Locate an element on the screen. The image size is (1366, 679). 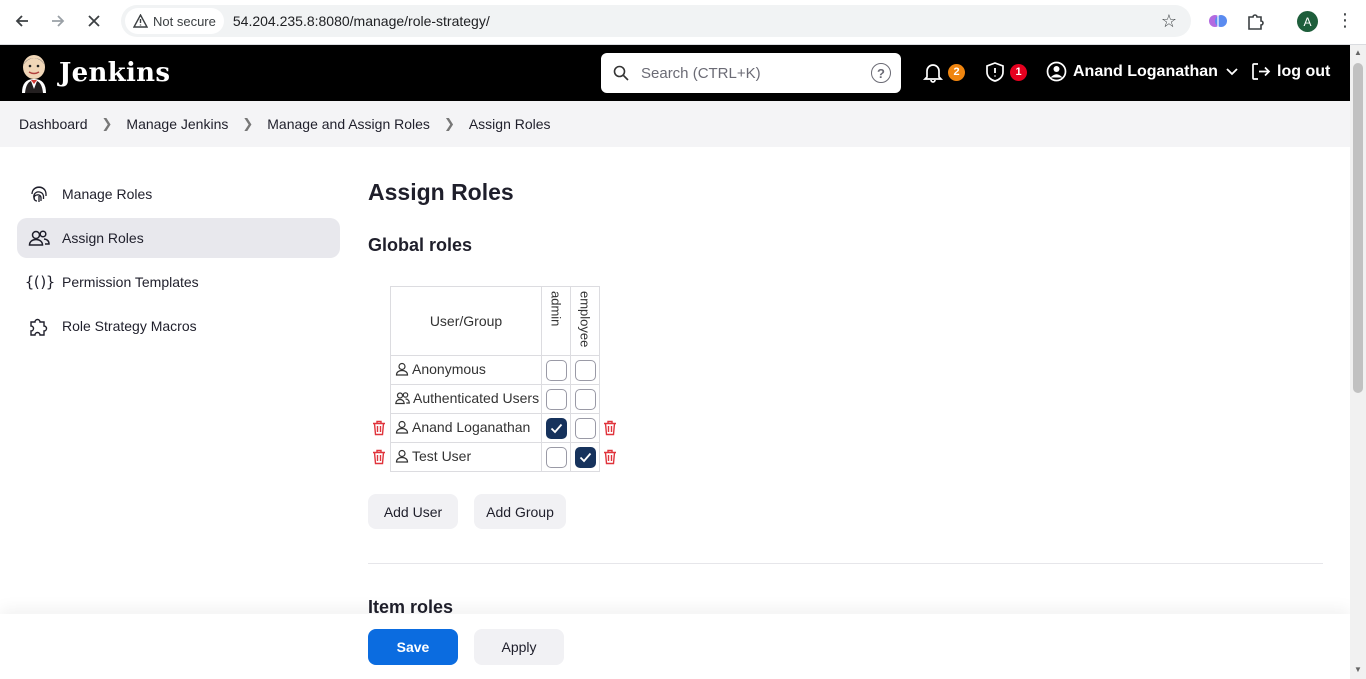
notifications-button: 2 is located at coordinates (943, 72).